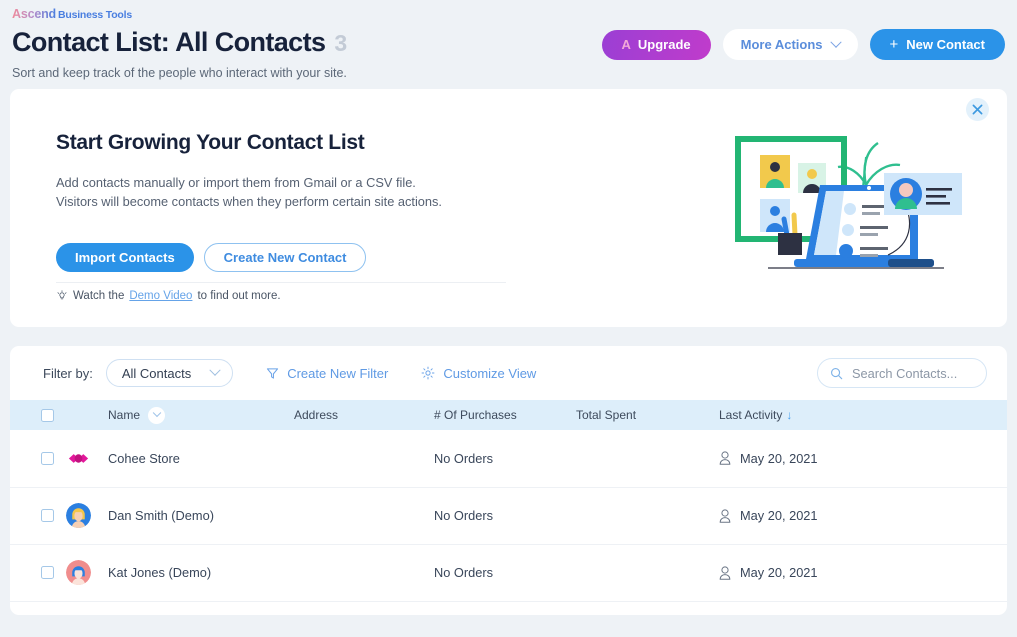 This screenshot has width=1017, height=637. What do you see at coordinates (87, 415) in the screenshot?
I see `th-avatar` at bounding box center [87, 415].